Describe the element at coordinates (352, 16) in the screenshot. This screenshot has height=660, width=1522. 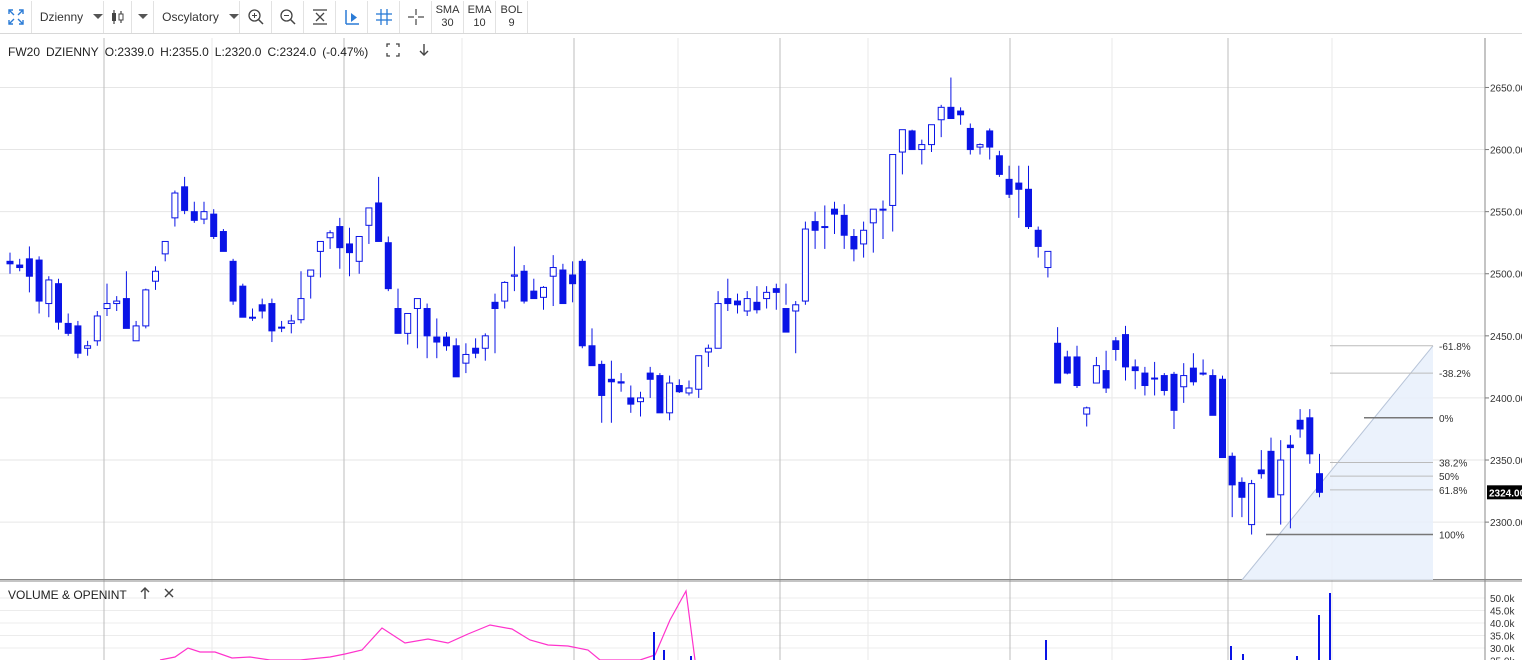
I see `scroll-to-end-button` at that location.